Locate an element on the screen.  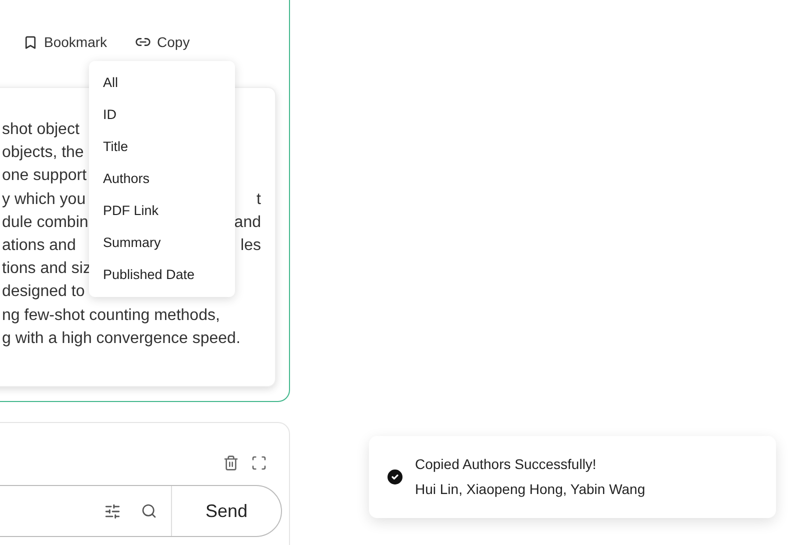
toast-message: Hui Lin, Xiaopeng Hong, Yabin Wang is located at coordinates (530, 489).